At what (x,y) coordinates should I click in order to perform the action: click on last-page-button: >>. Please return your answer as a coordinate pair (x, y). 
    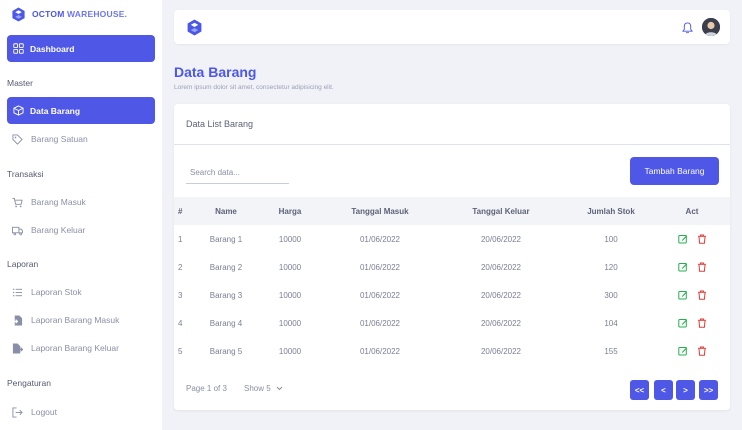
    Looking at the image, I should click on (708, 390).